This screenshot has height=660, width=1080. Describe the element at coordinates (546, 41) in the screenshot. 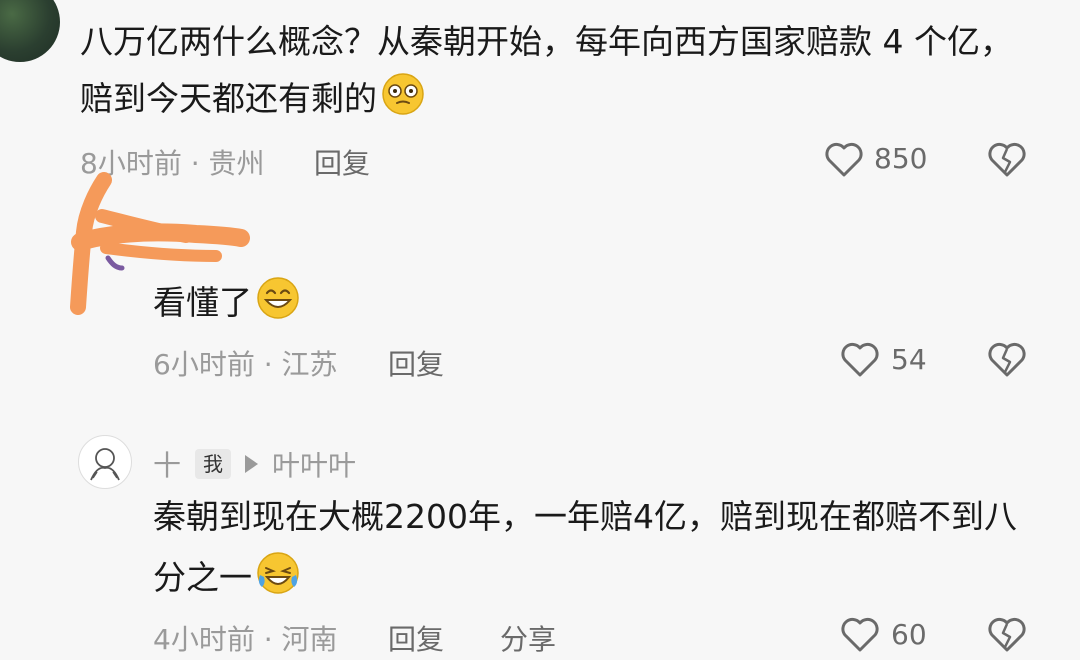

I see `comment-text-line-1: 八万亿两什么概念？从秦朝开始，每年向西方国家赔款 4 个亿，` at that location.